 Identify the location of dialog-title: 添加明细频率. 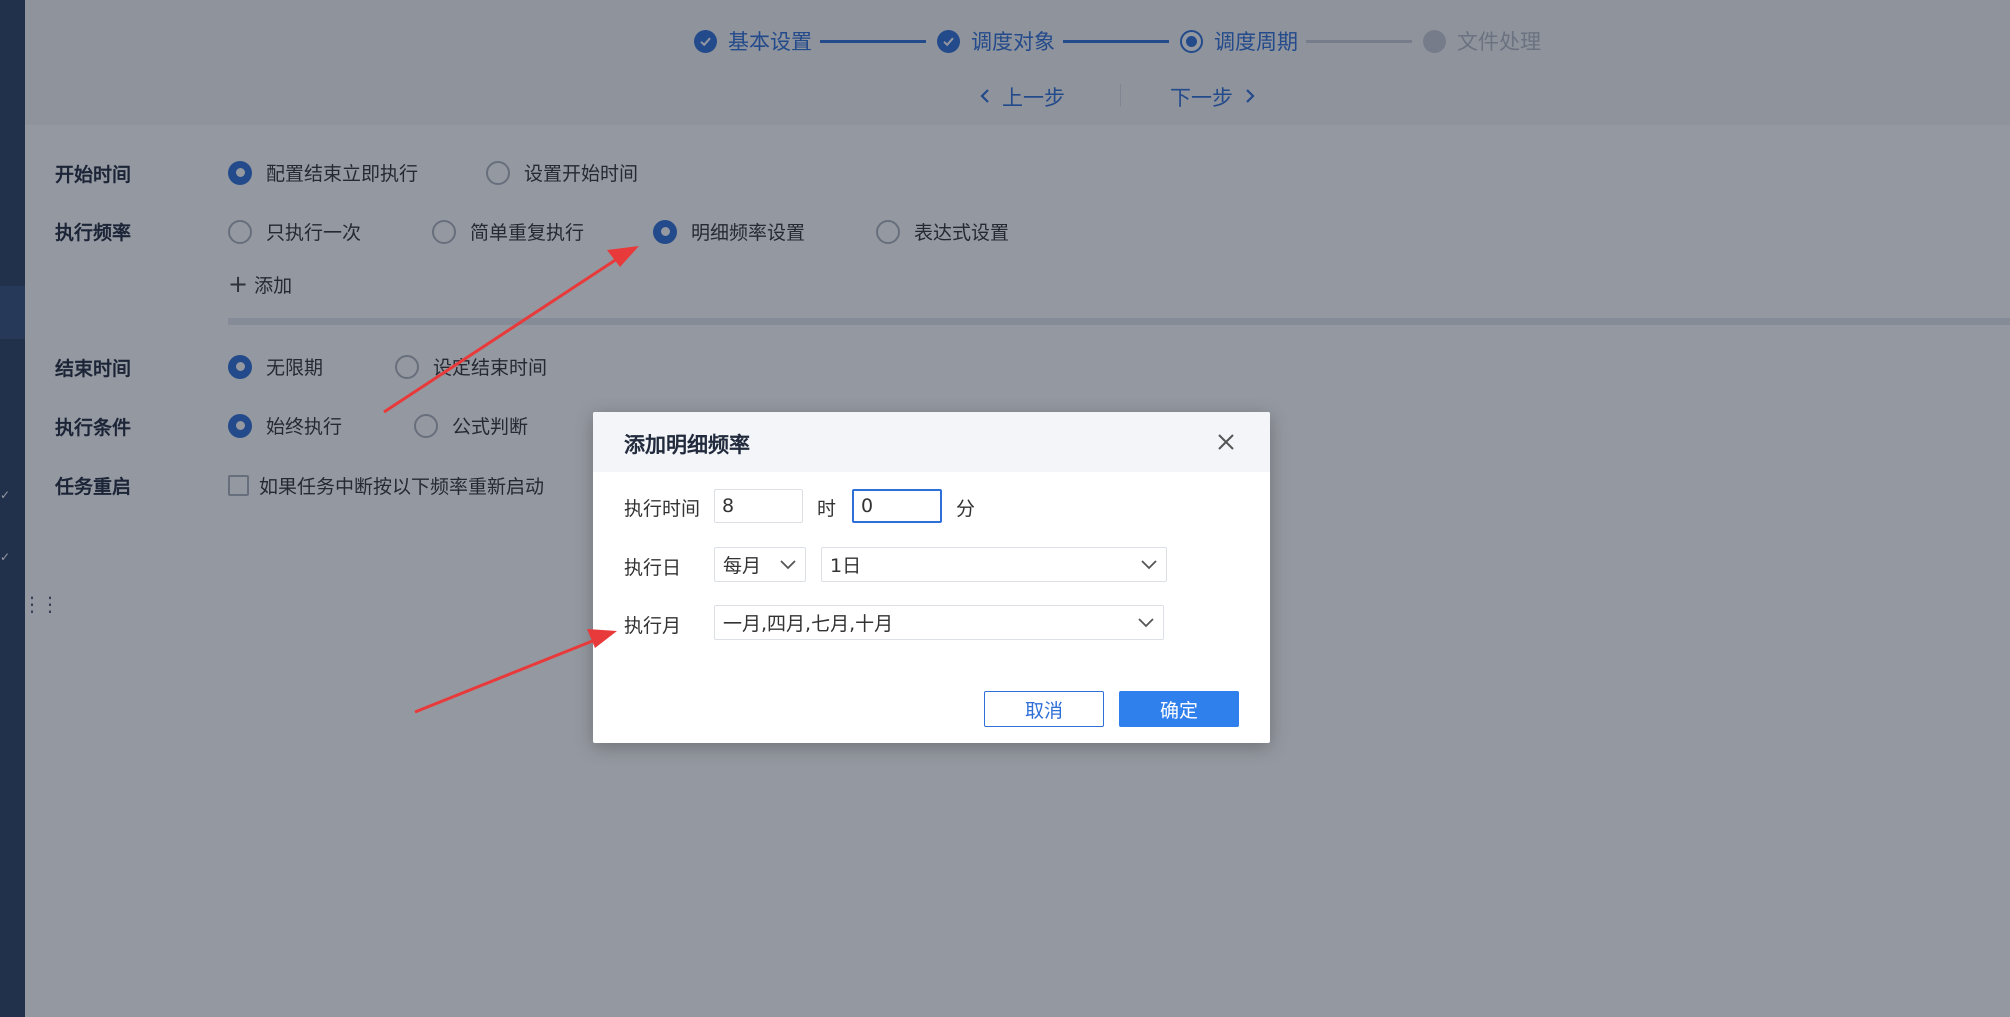
(687, 445).